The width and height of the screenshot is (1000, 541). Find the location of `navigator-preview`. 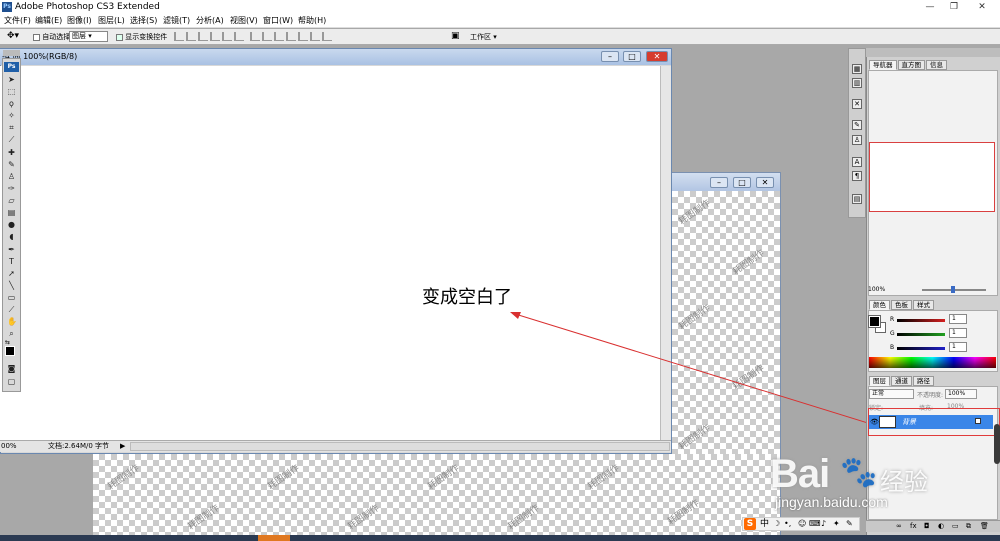

navigator-preview is located at coordinates (932, 177).